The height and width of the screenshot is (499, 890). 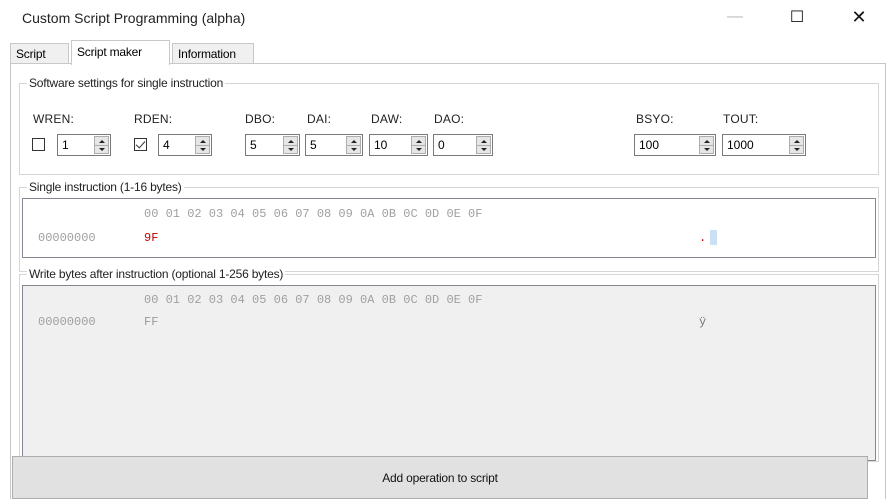 I want to click on software-settings-title: Software settings for single instruction, so click(x=126, y=83).